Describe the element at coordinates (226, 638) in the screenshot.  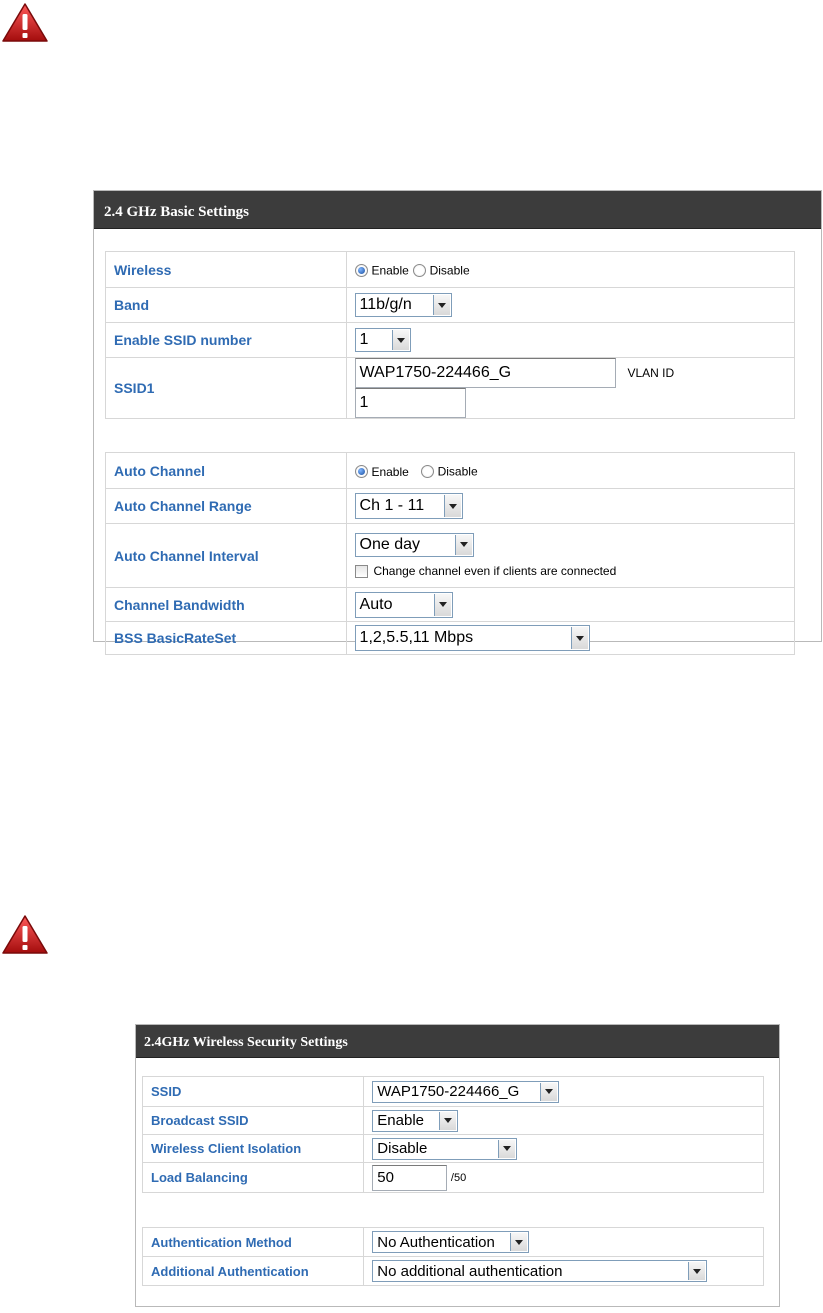
I see `rateset-label: BSS BasicRateSet` at that location.